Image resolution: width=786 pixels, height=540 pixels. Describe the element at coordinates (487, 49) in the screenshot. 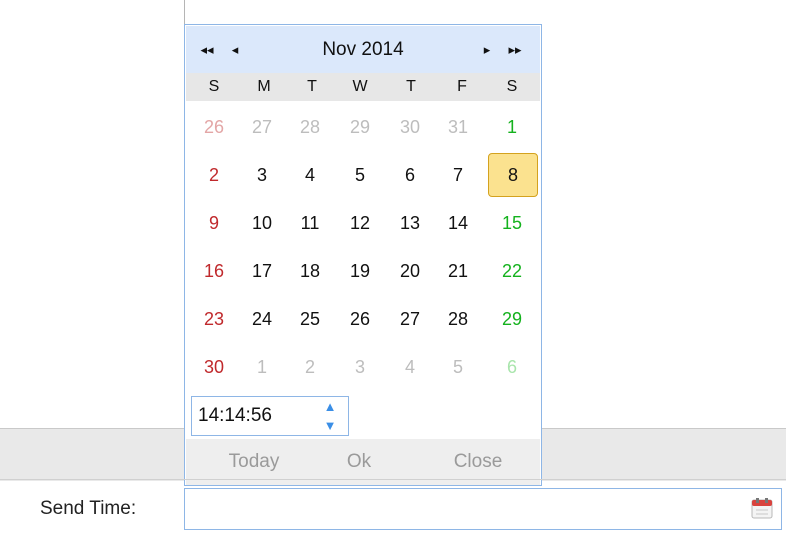

I see `next-month-button: ▸` at that location.